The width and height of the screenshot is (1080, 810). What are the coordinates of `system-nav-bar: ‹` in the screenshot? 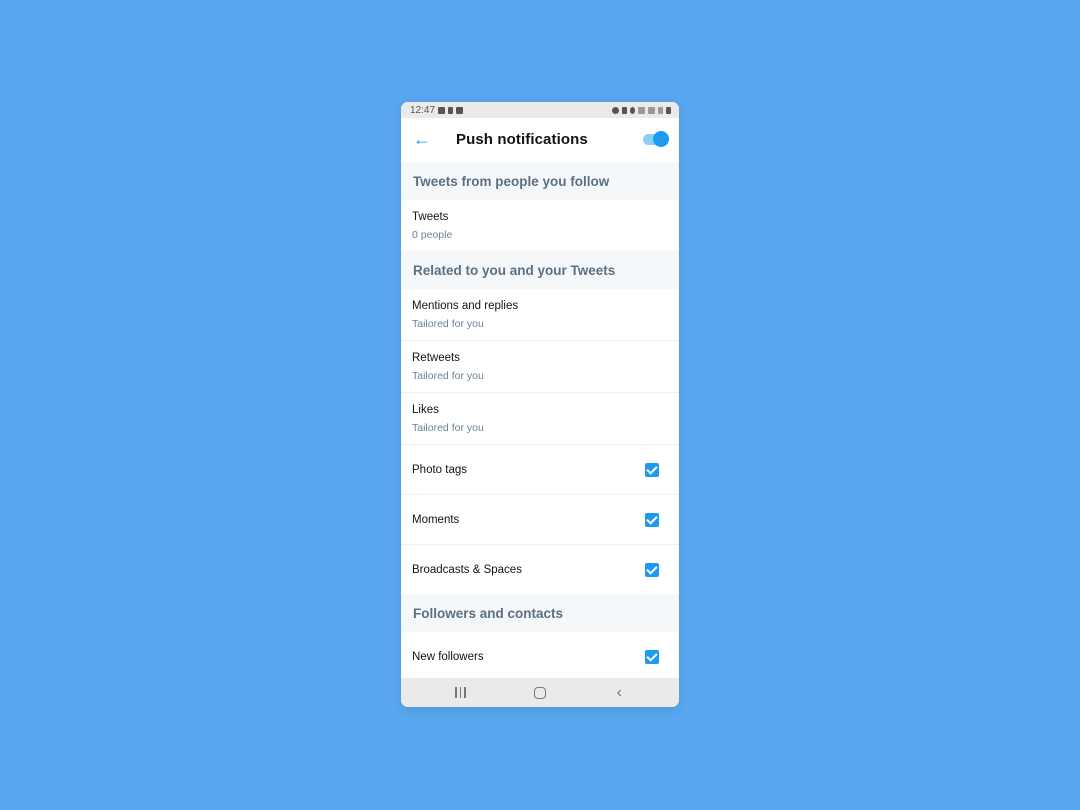 It's located at (540, 692).